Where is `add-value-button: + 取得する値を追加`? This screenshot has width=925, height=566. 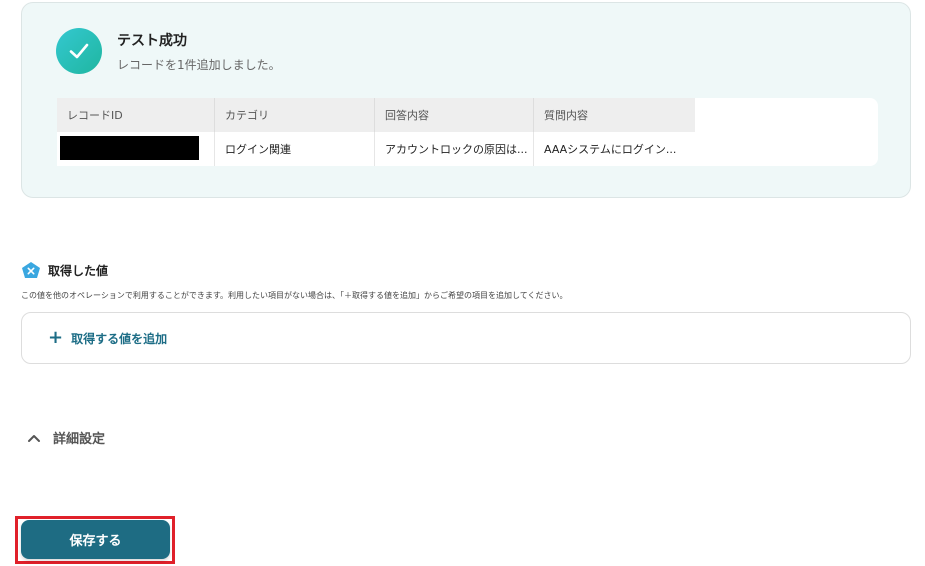
add-value-button: + 取得する値を追加 is located at coordinates (107, 338).